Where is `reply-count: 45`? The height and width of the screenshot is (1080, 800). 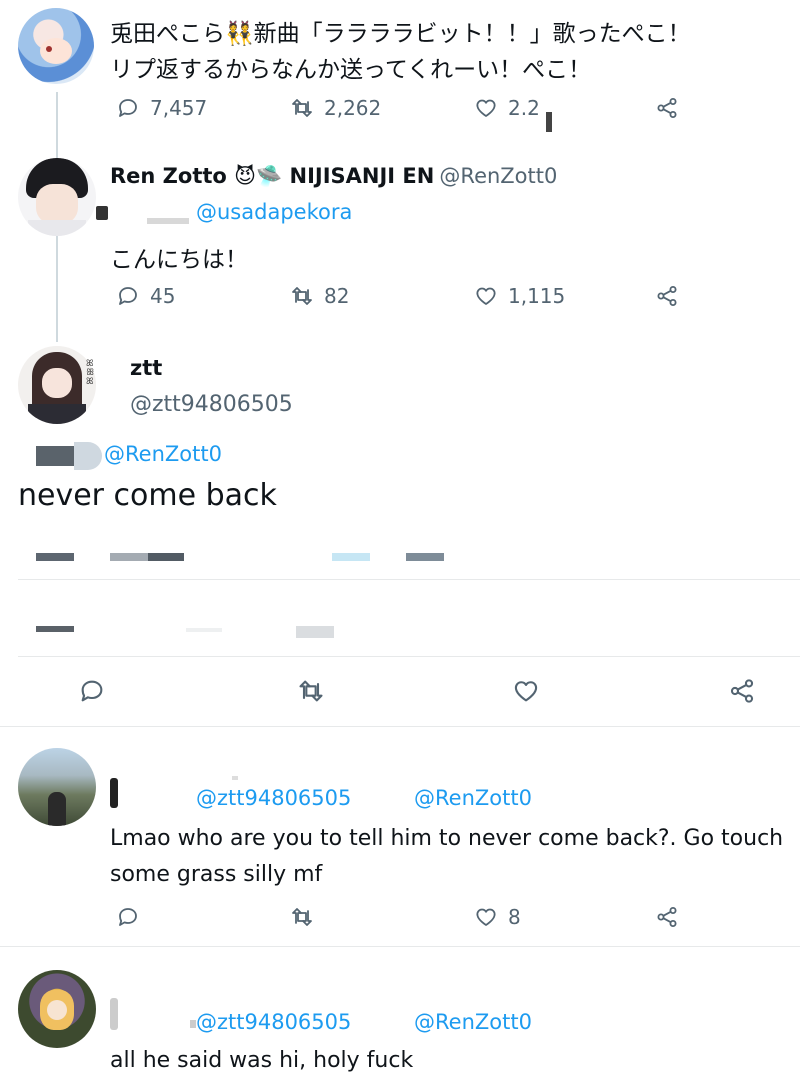 reply-count: 45 is located at coordinates (163, 296).